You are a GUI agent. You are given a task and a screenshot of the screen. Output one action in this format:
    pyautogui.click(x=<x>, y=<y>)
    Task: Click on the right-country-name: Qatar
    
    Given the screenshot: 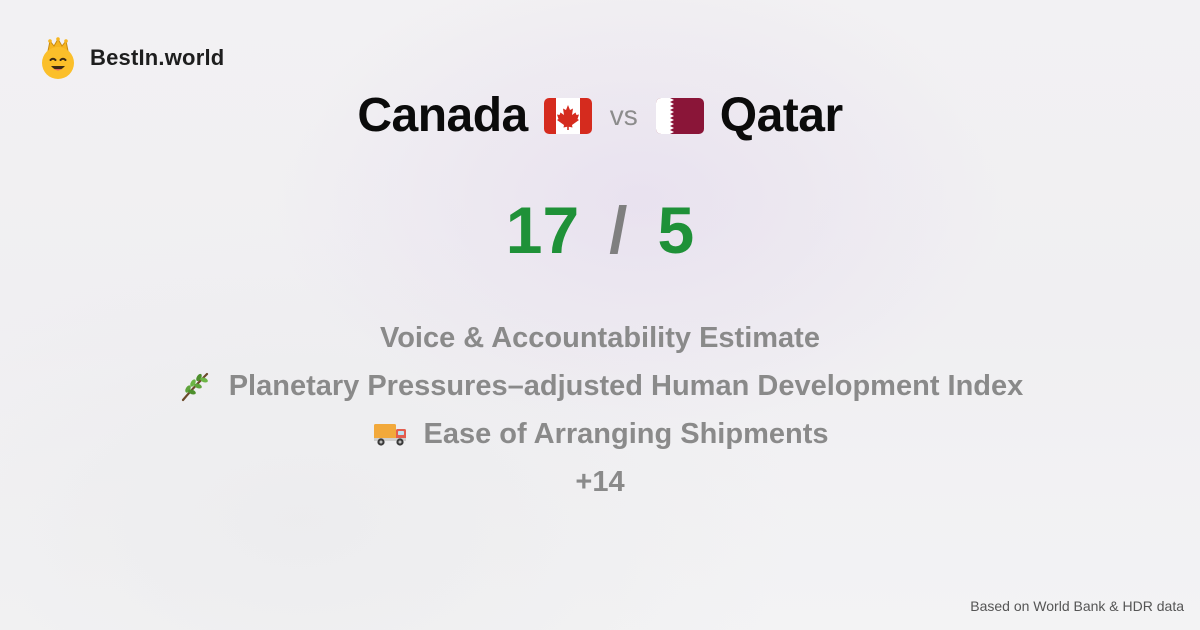 What is the action you would take?
    pyautogui.click(x=781, y=115)
    